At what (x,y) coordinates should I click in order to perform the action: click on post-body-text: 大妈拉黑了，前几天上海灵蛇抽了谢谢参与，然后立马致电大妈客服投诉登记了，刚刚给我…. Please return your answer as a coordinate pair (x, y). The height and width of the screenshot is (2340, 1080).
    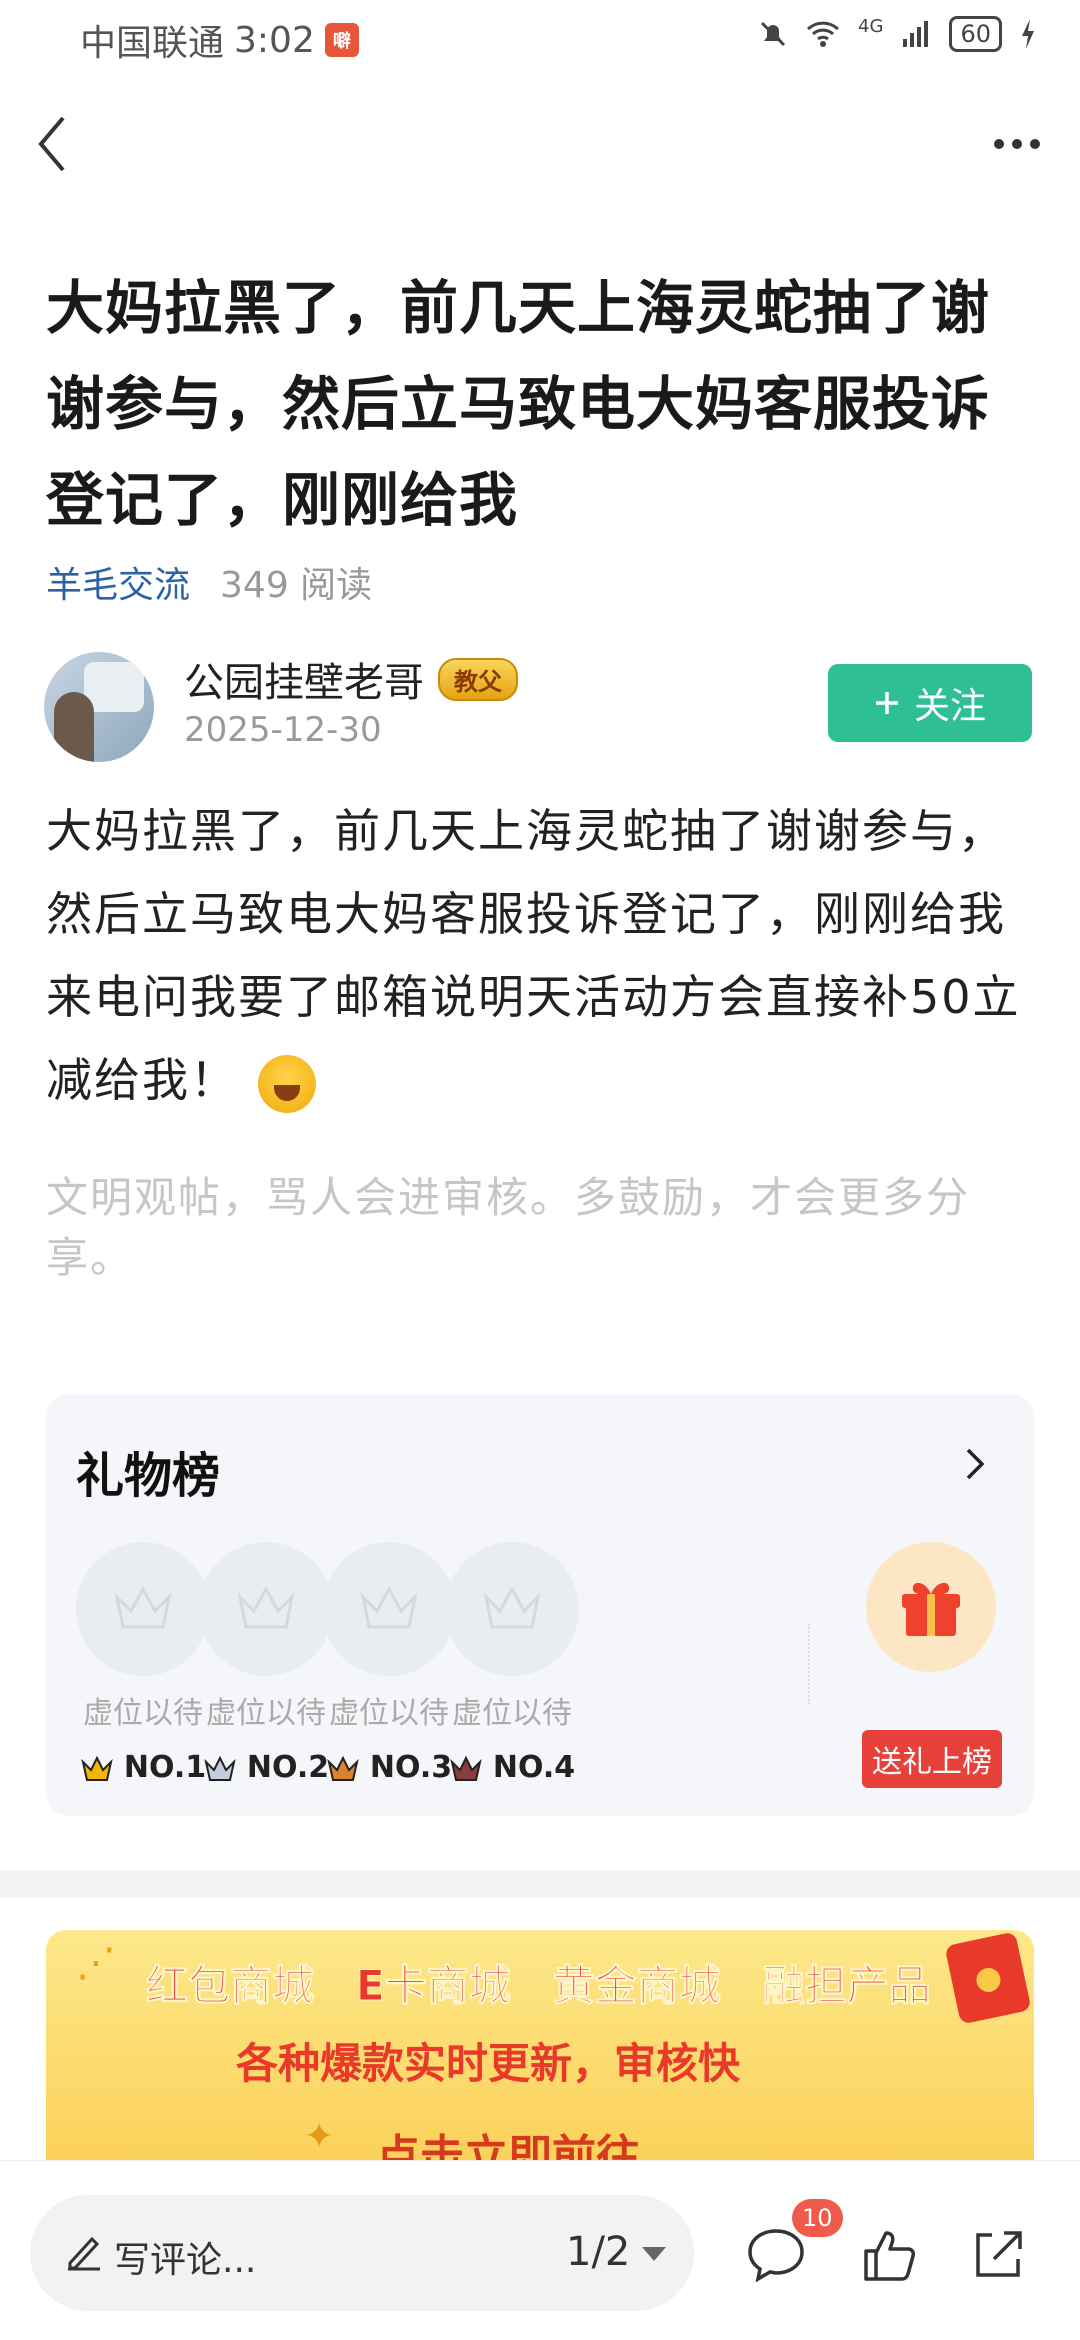
    Looking at the image, I should click on (533, 955).